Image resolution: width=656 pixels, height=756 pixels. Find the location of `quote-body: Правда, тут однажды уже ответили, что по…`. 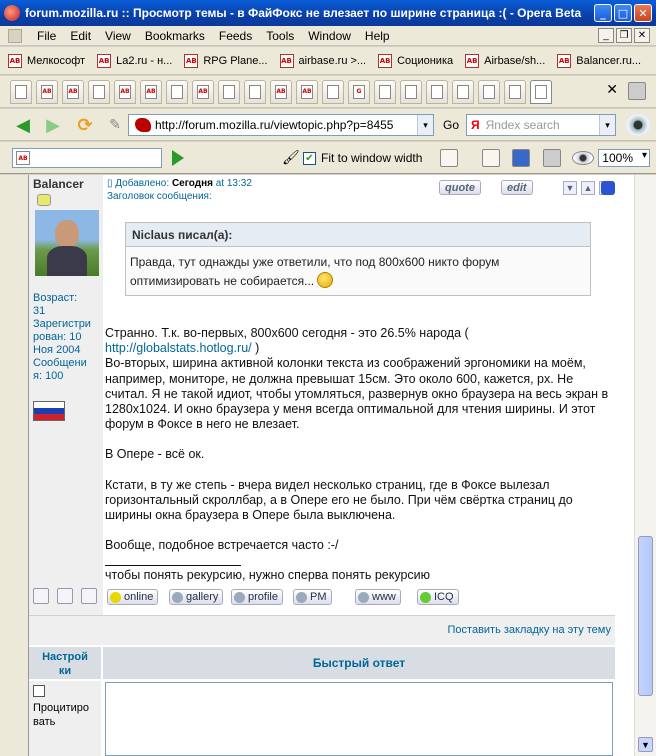

quote-body: Правда, тут однажды уже ответили, что по… is located at coordinates (358, 272).